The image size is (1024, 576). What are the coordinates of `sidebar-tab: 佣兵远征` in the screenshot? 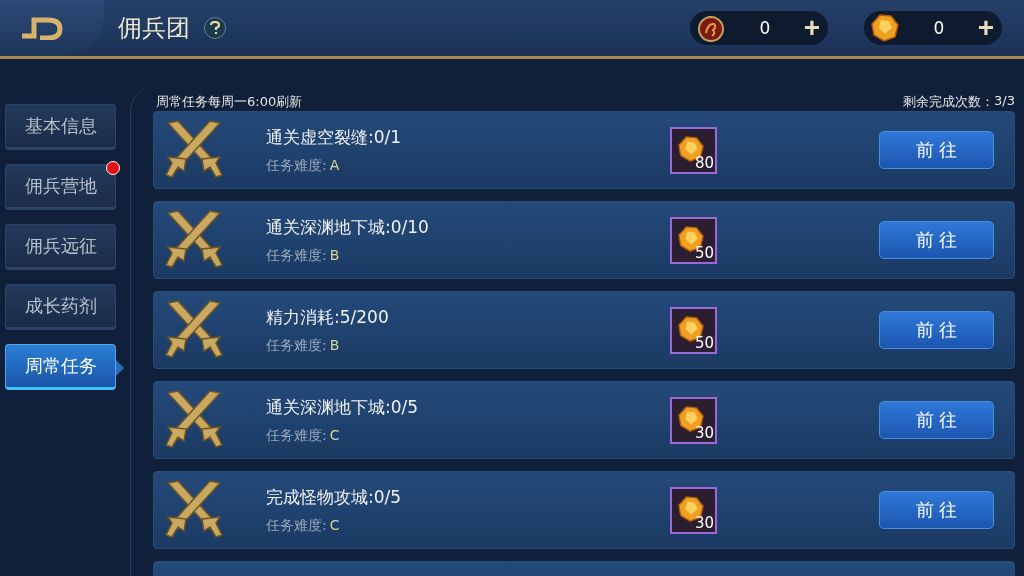 It's located at (60, 247).